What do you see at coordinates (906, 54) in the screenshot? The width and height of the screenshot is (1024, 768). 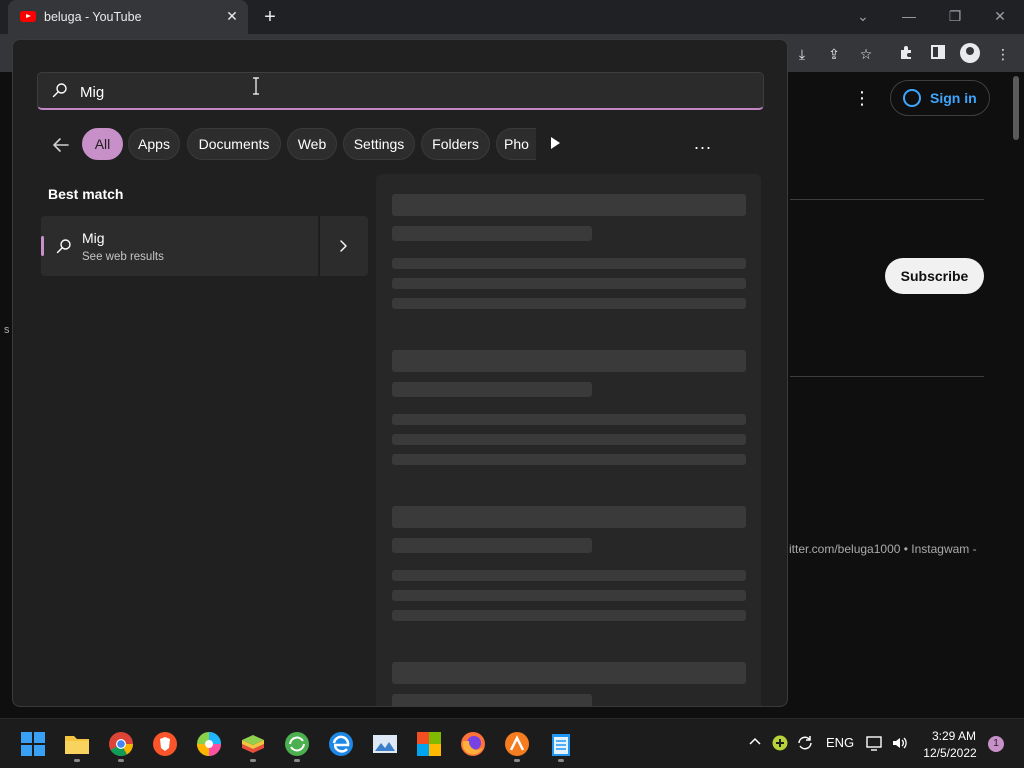 I see `extensions-icon` at bounding box center [906, 54].